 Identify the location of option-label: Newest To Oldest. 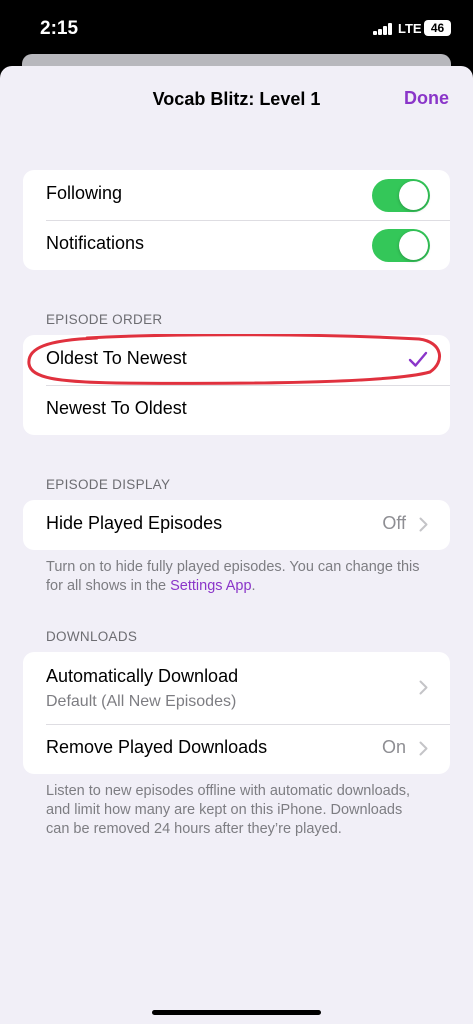
(116, 408).